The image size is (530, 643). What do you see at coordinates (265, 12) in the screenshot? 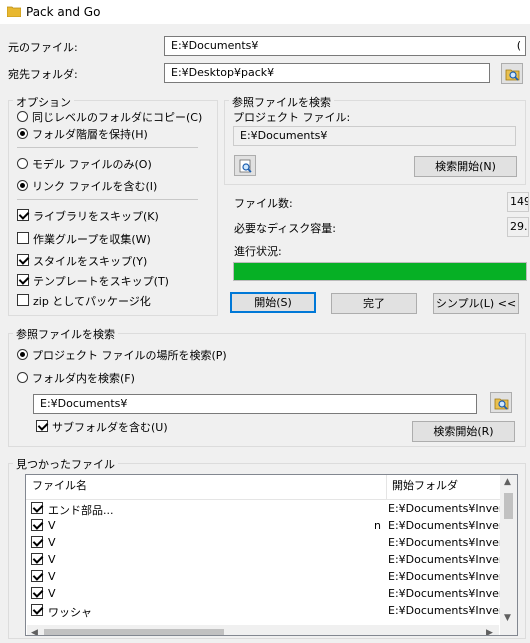
I see `title-bar: Pack and Go` at bounding box center [265, 12].